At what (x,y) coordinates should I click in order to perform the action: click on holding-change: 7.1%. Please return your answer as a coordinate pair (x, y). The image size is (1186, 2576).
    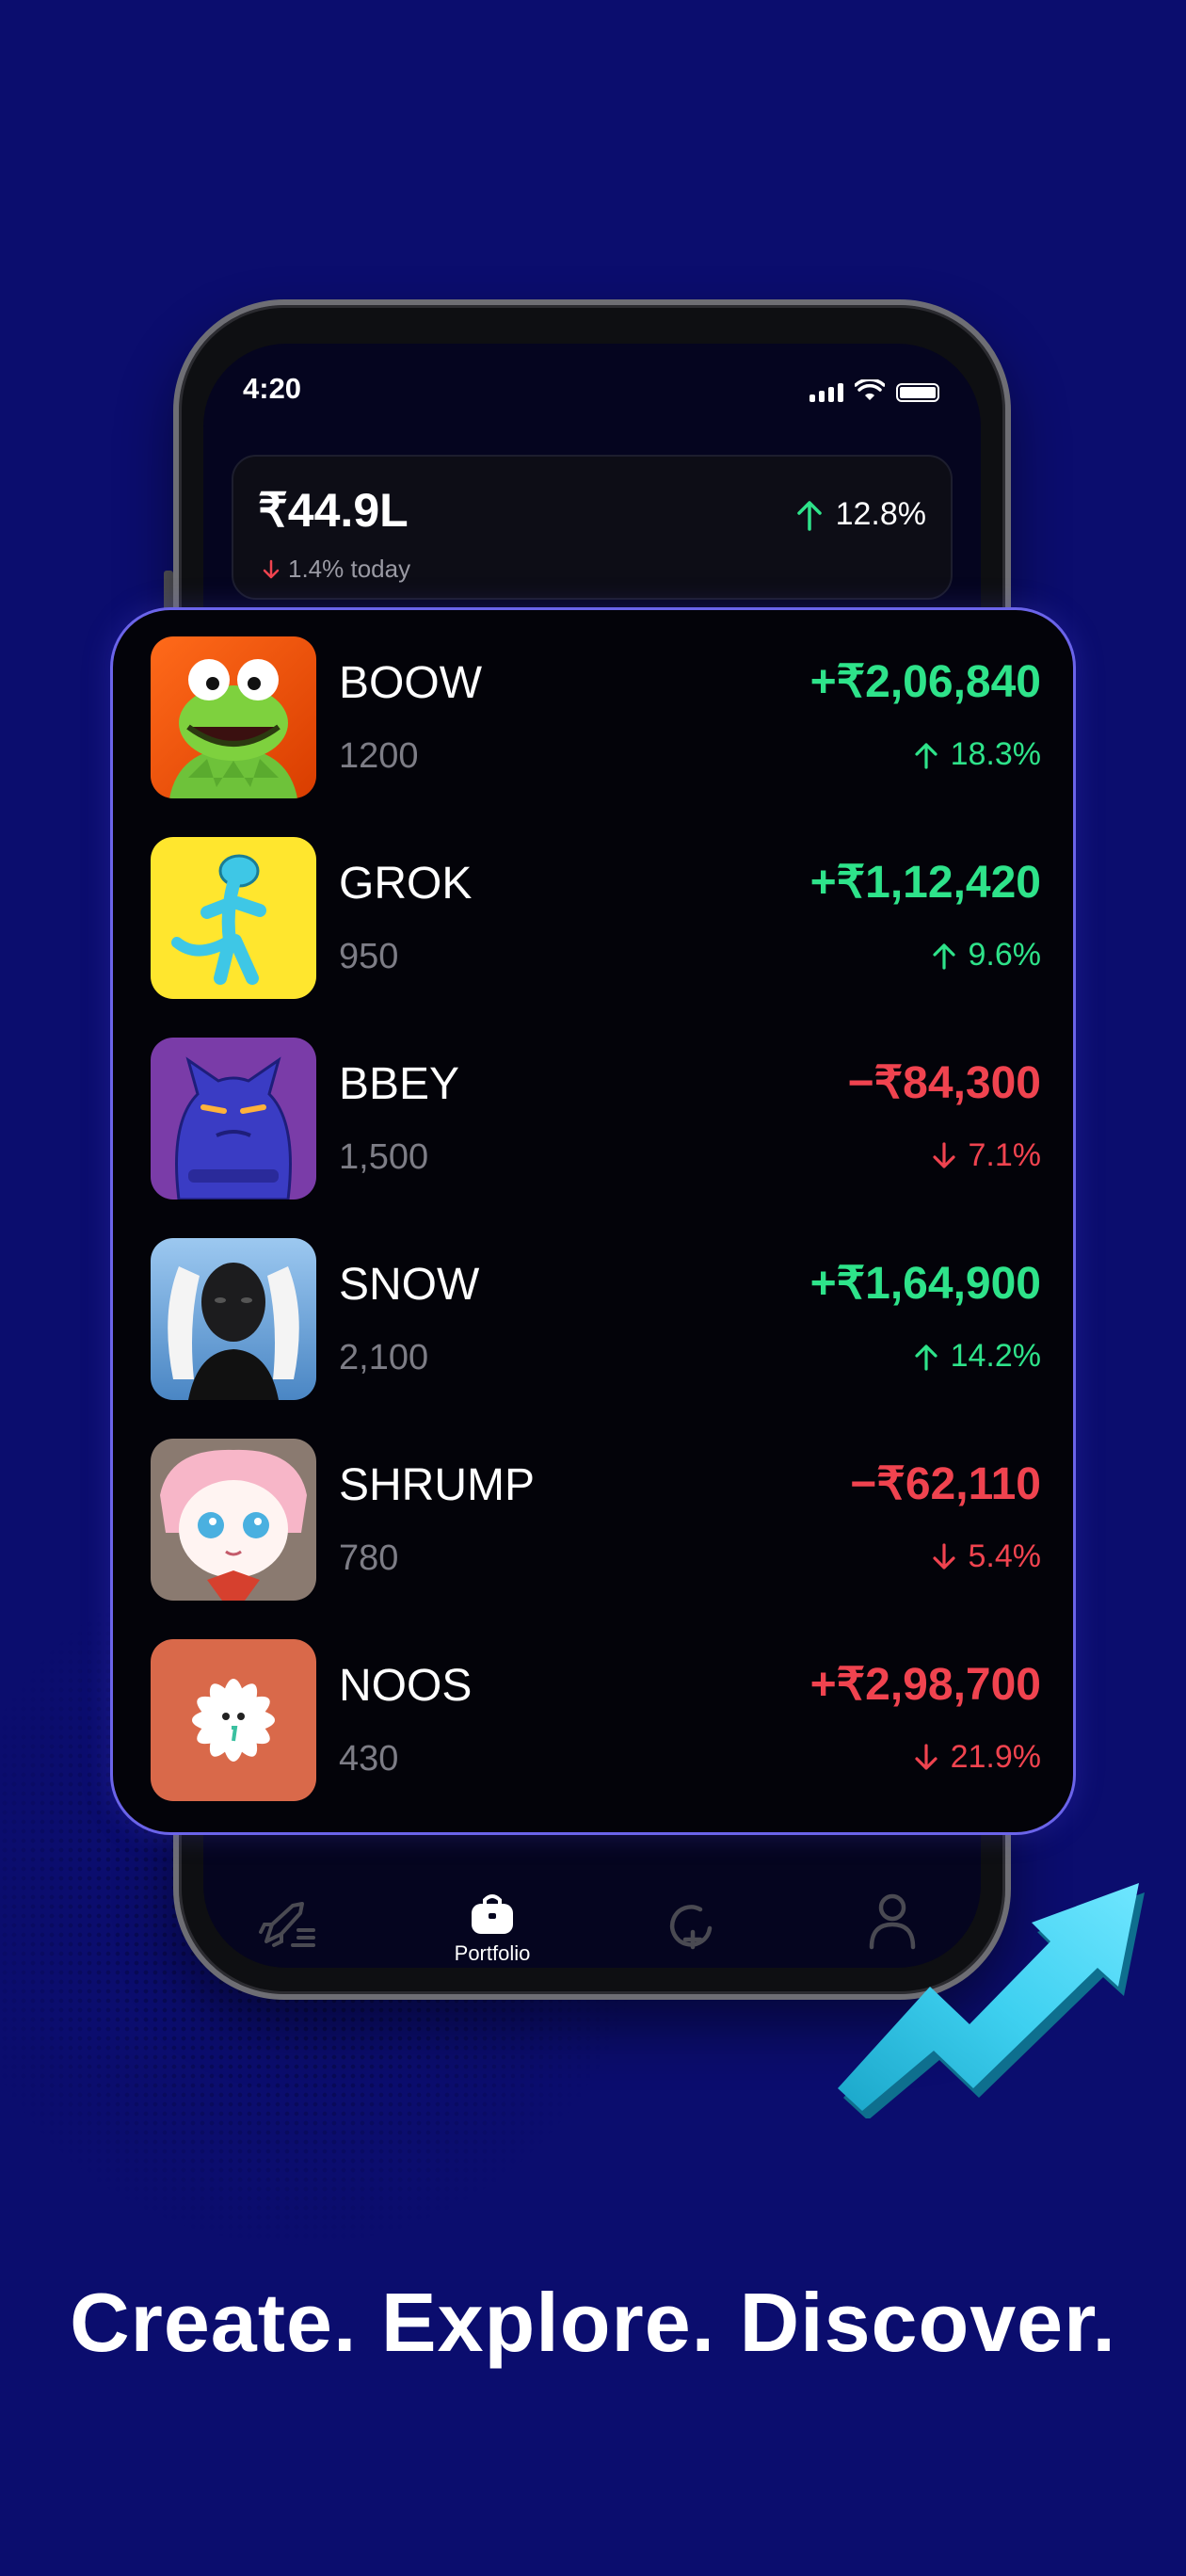
    Looking at the image, I should click on (986, 1155).